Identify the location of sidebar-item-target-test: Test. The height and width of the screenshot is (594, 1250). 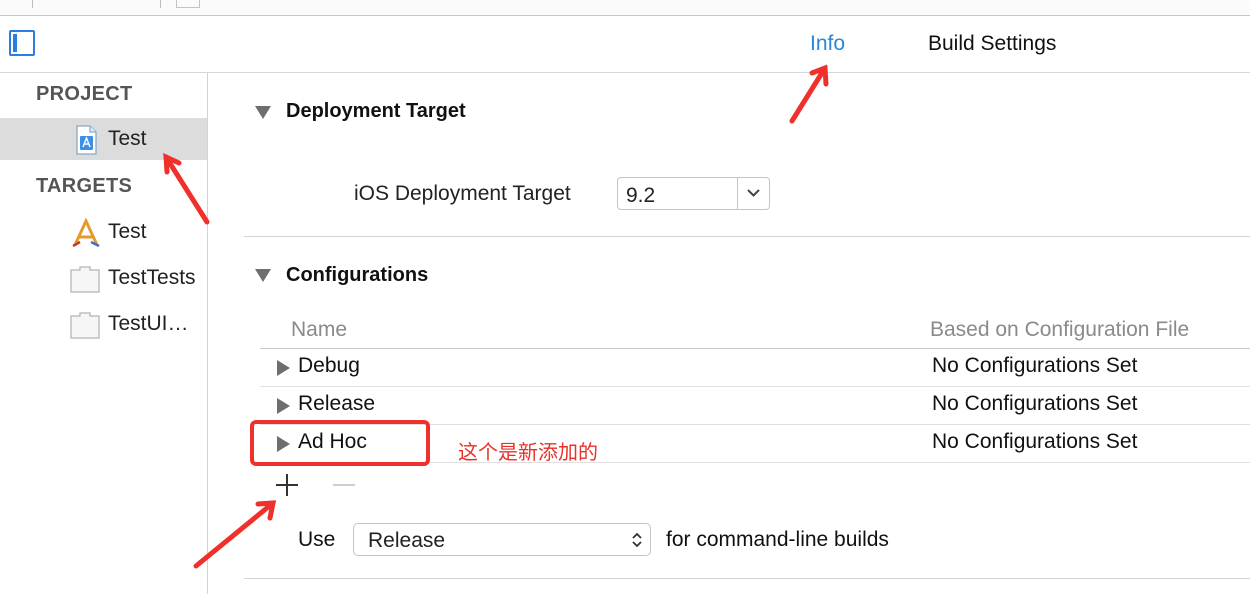
(103, 232).